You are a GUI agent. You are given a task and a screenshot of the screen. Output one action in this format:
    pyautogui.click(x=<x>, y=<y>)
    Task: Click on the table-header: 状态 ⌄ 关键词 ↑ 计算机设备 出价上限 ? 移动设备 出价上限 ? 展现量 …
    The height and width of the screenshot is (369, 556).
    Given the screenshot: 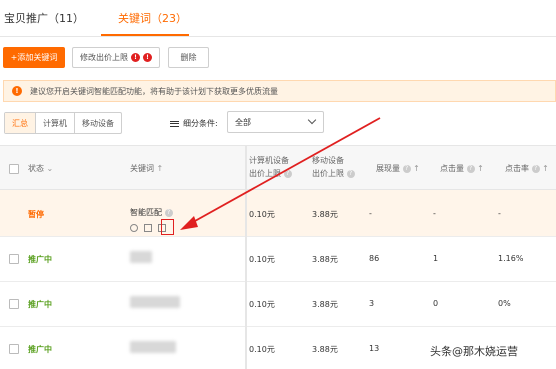 What is the action you would take?
    pyautogui.click(x=278, y=167)
    